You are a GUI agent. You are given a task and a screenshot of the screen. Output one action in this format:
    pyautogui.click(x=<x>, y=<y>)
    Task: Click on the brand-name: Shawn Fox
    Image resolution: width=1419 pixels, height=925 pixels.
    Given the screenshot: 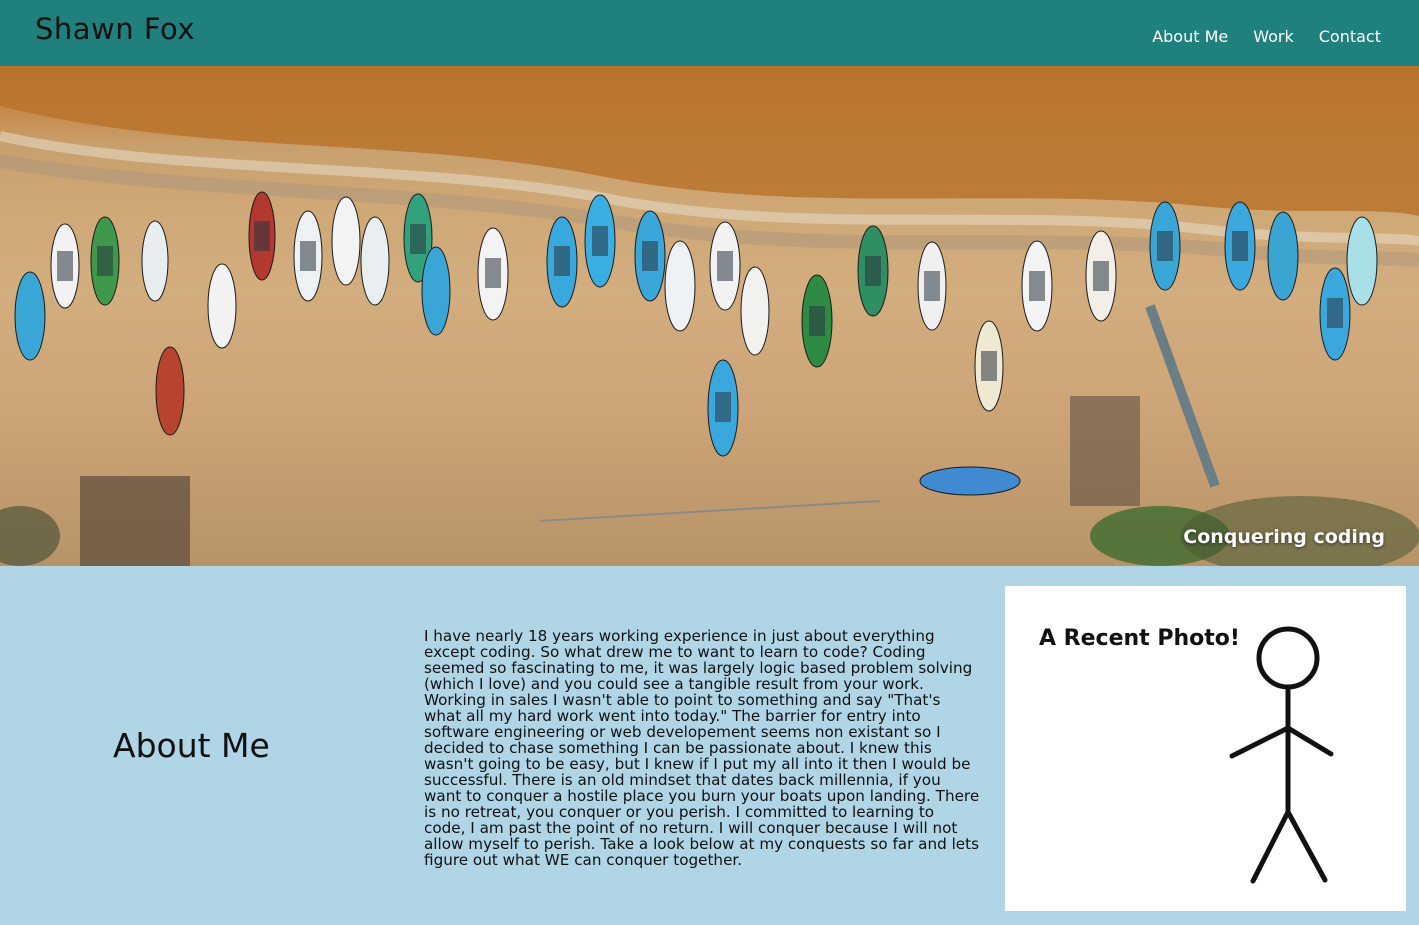 What is the action you would take?
    pyautogui.click(x=115, y=29)
    